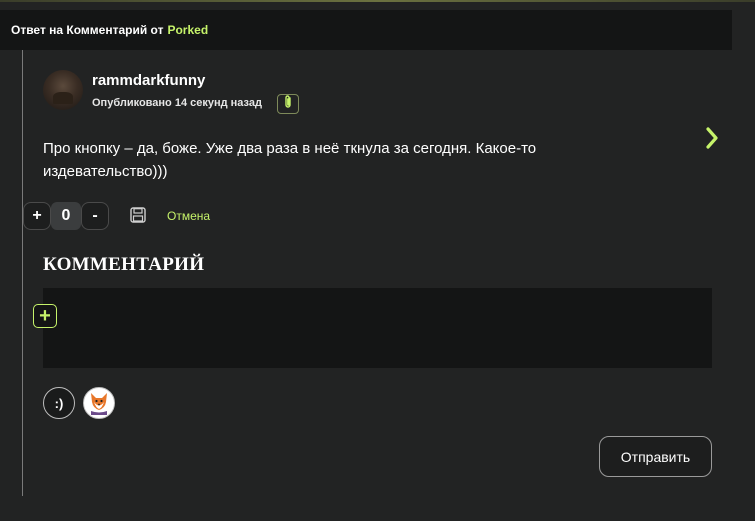  I want to click on chevron-right-icon, so click(712, 138).